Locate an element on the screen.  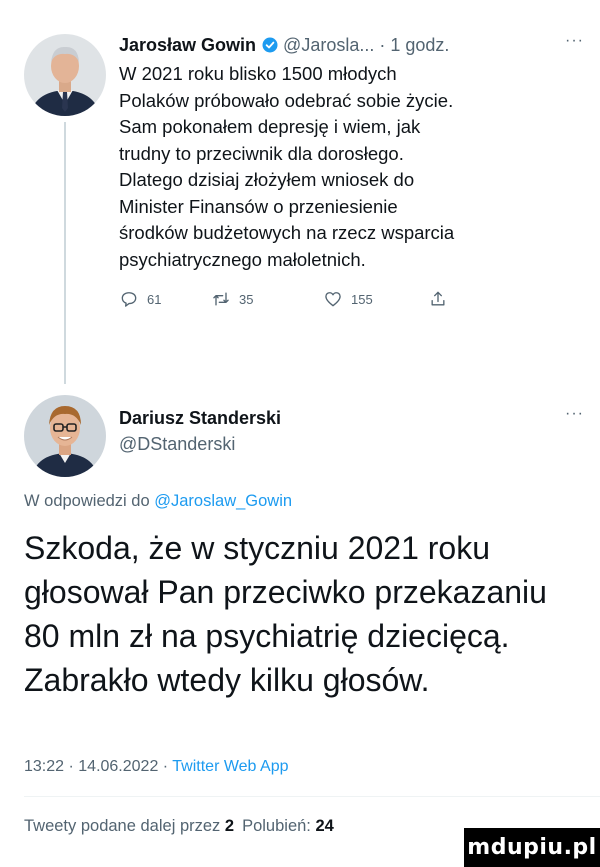
divider is located at coordinates (312, 796).